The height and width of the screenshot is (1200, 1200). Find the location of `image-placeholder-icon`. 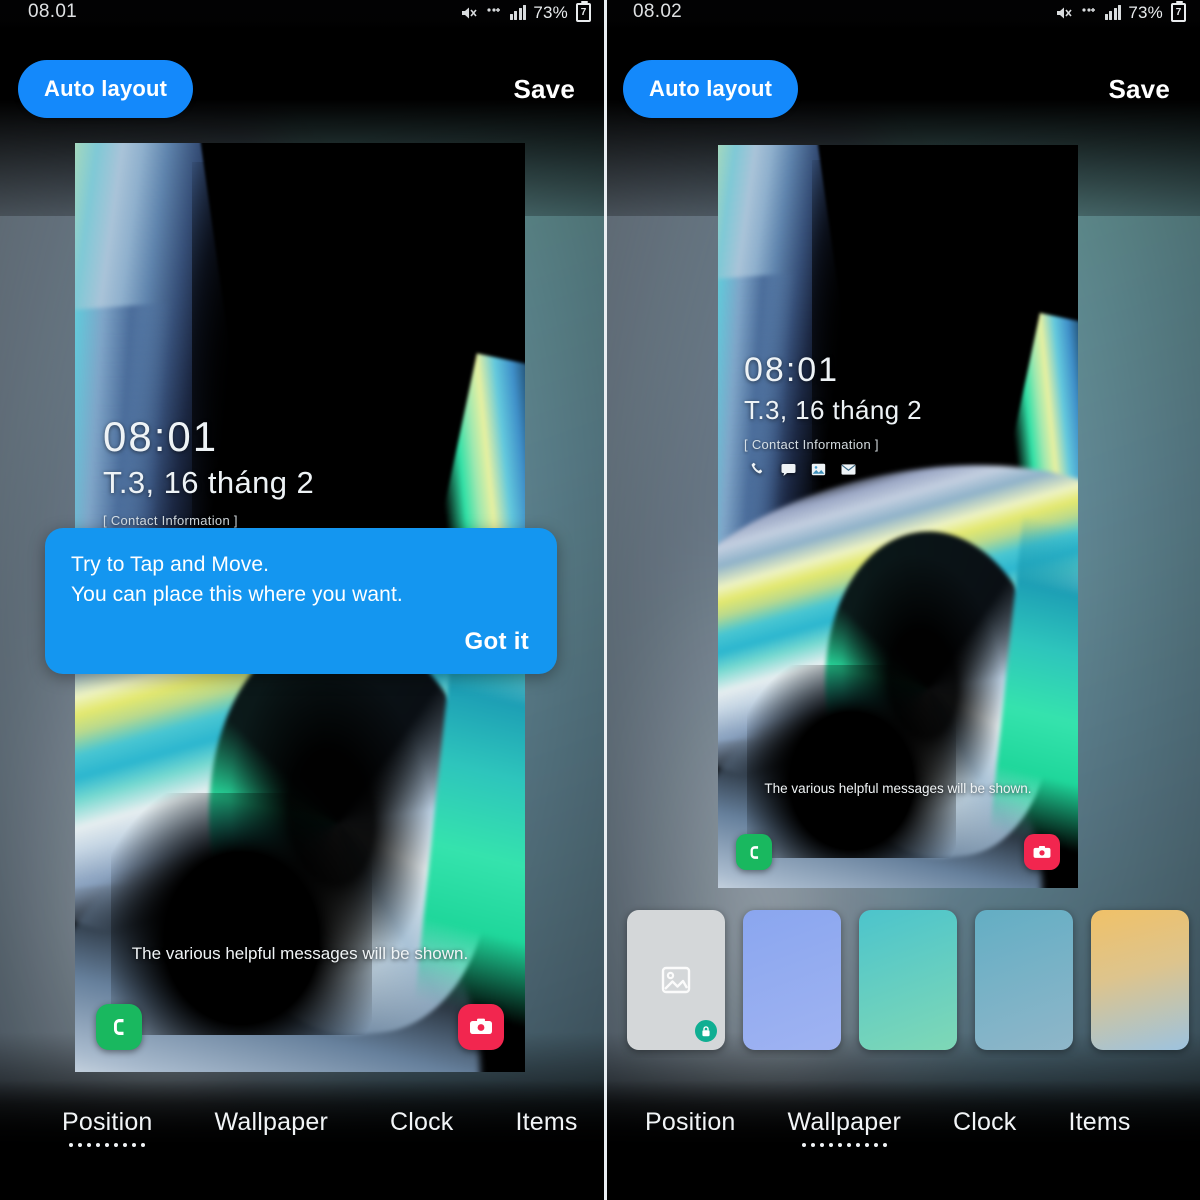

image-placeholder-icon is located at coordinates (676, 980).